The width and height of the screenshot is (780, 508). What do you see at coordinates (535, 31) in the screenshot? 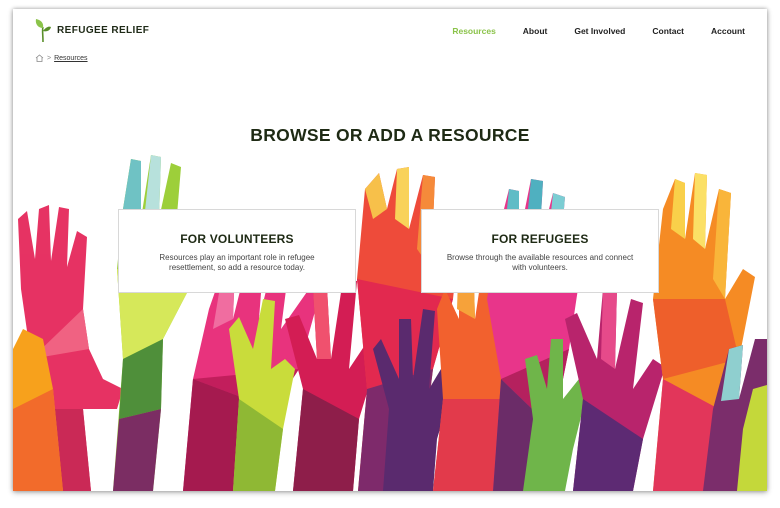
I see `nav-about: About` at bounding box center [535, 31].